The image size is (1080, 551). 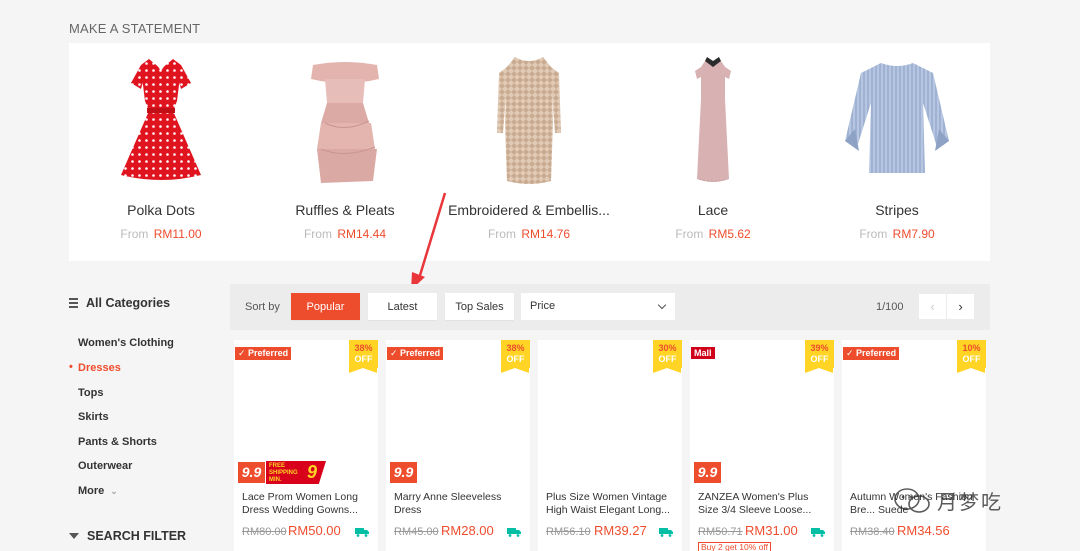 I want to click on original-price: RM56.10, so click(x=568, y=532).